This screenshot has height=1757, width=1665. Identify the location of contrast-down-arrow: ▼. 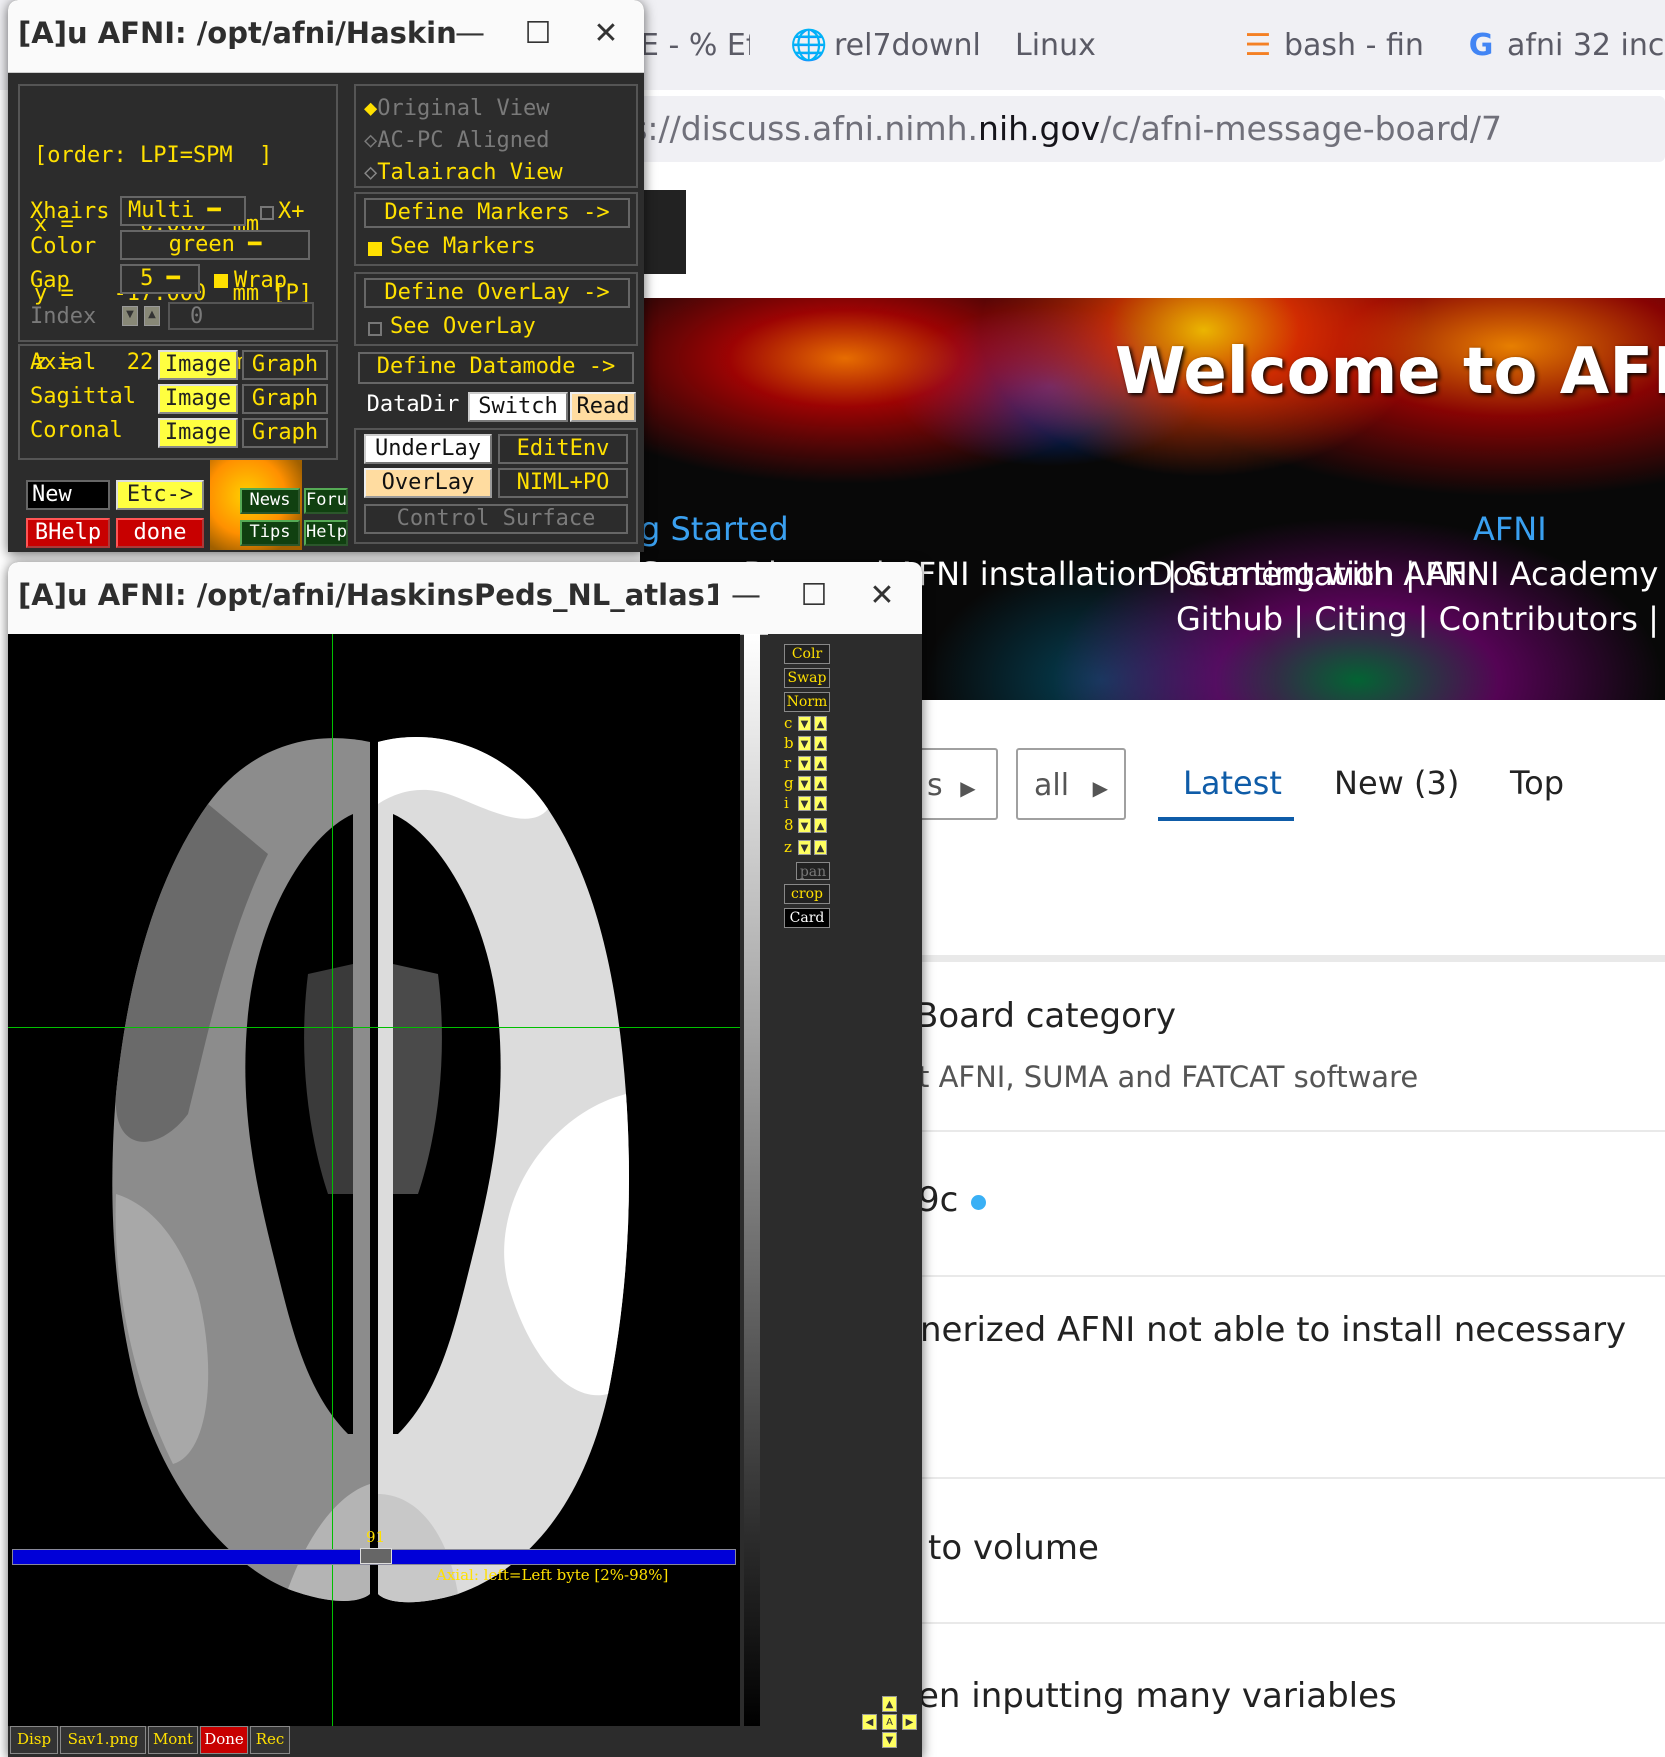
(804, 723).